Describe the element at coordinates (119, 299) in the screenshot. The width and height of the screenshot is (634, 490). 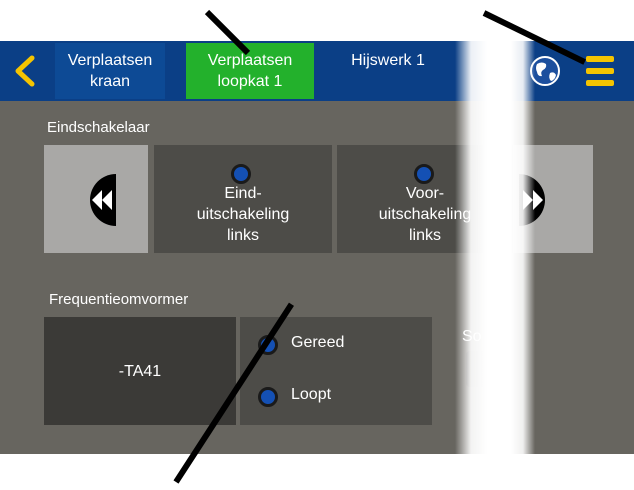
I see `frequency-converter-title: Frequentieomvormer` at that location.